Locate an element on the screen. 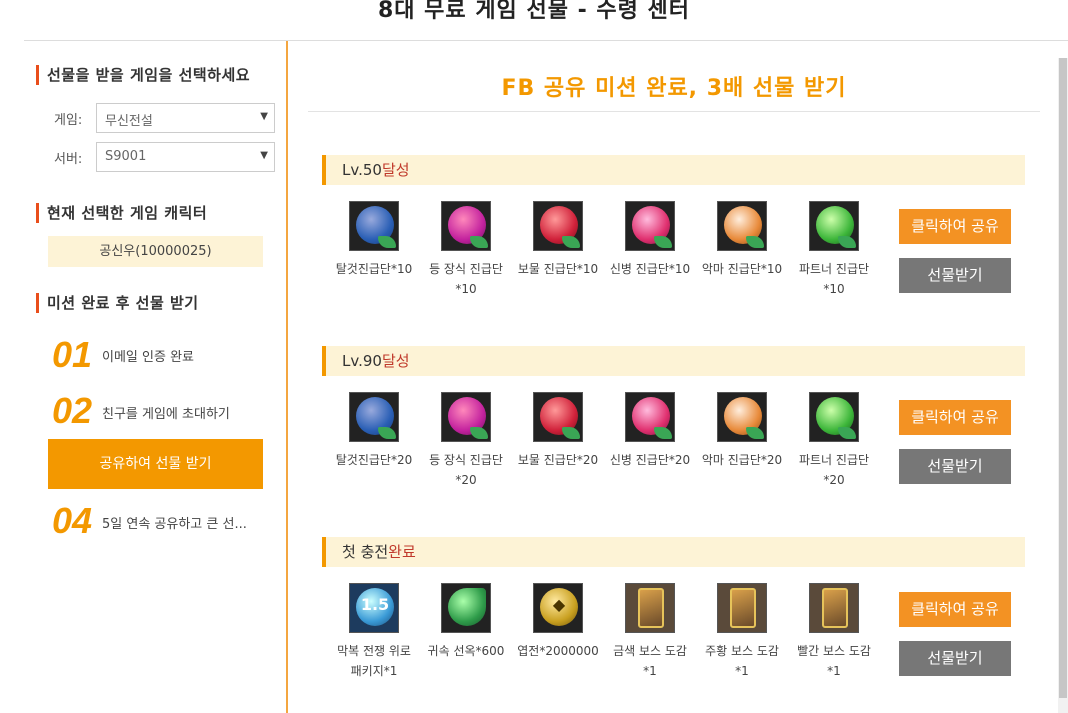  item-label: 주황 보스 도감 *1 is located at coordinates (742, 661).